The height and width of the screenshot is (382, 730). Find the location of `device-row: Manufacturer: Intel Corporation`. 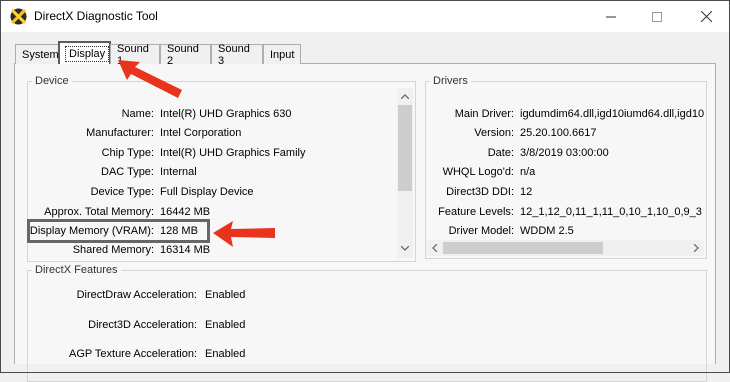

device-row: Manufacturer: Intel Corporation is located at coordinates (213, 134).